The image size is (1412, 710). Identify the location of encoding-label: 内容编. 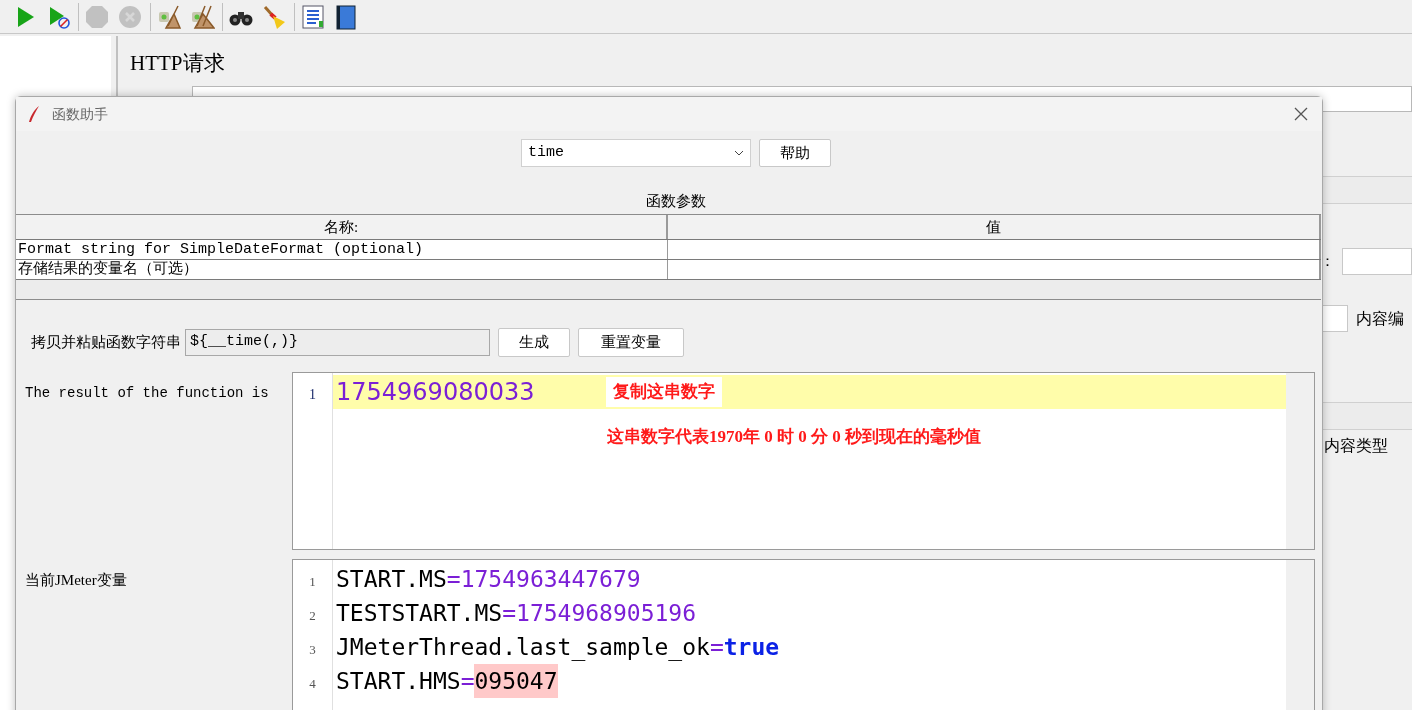
(1380, 318).